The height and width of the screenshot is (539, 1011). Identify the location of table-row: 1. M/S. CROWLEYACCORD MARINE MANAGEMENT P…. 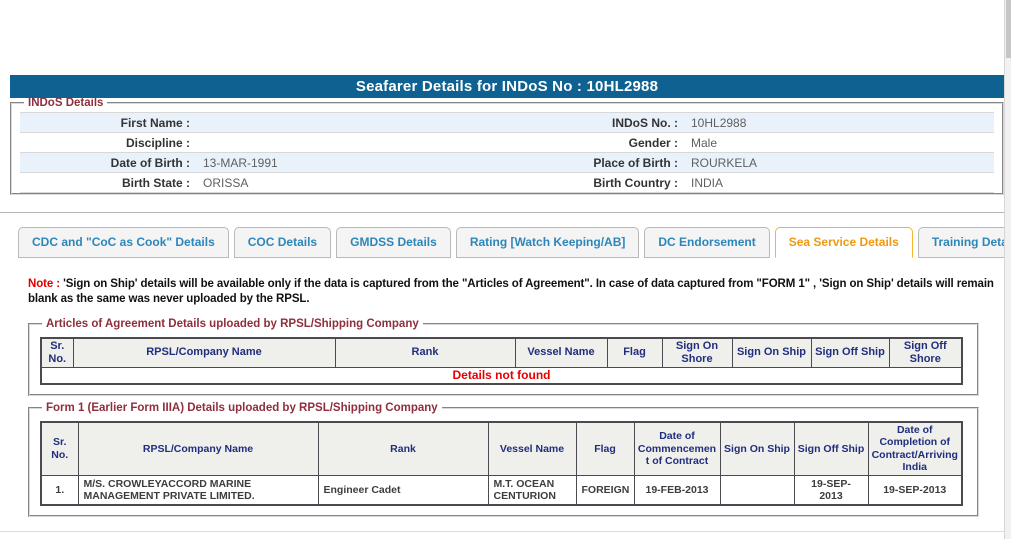
(501, 490).